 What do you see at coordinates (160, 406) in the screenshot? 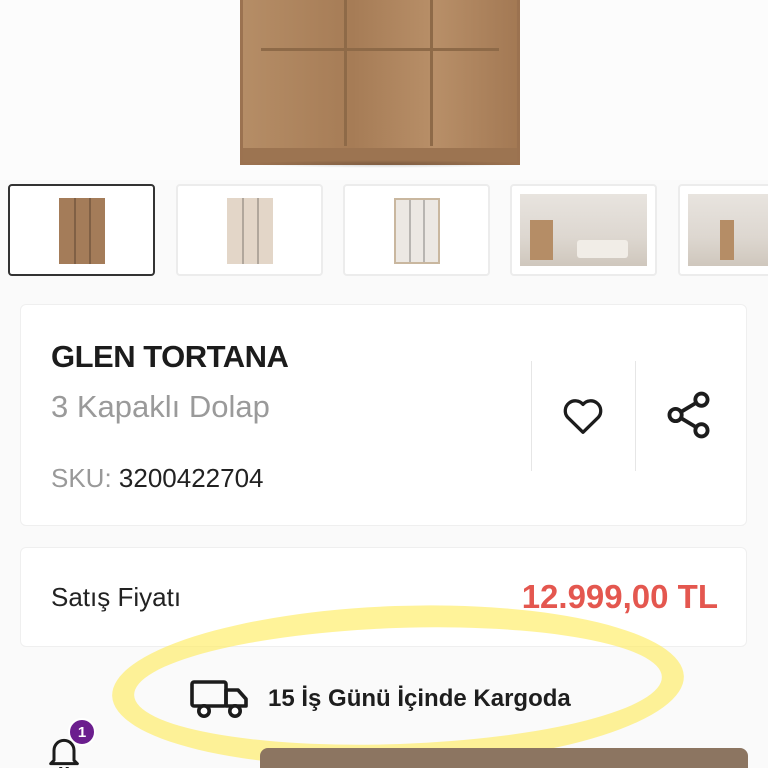
I see `product-subtitle: 3 Kapaklı Dolap` at bounding box center [160, 406].